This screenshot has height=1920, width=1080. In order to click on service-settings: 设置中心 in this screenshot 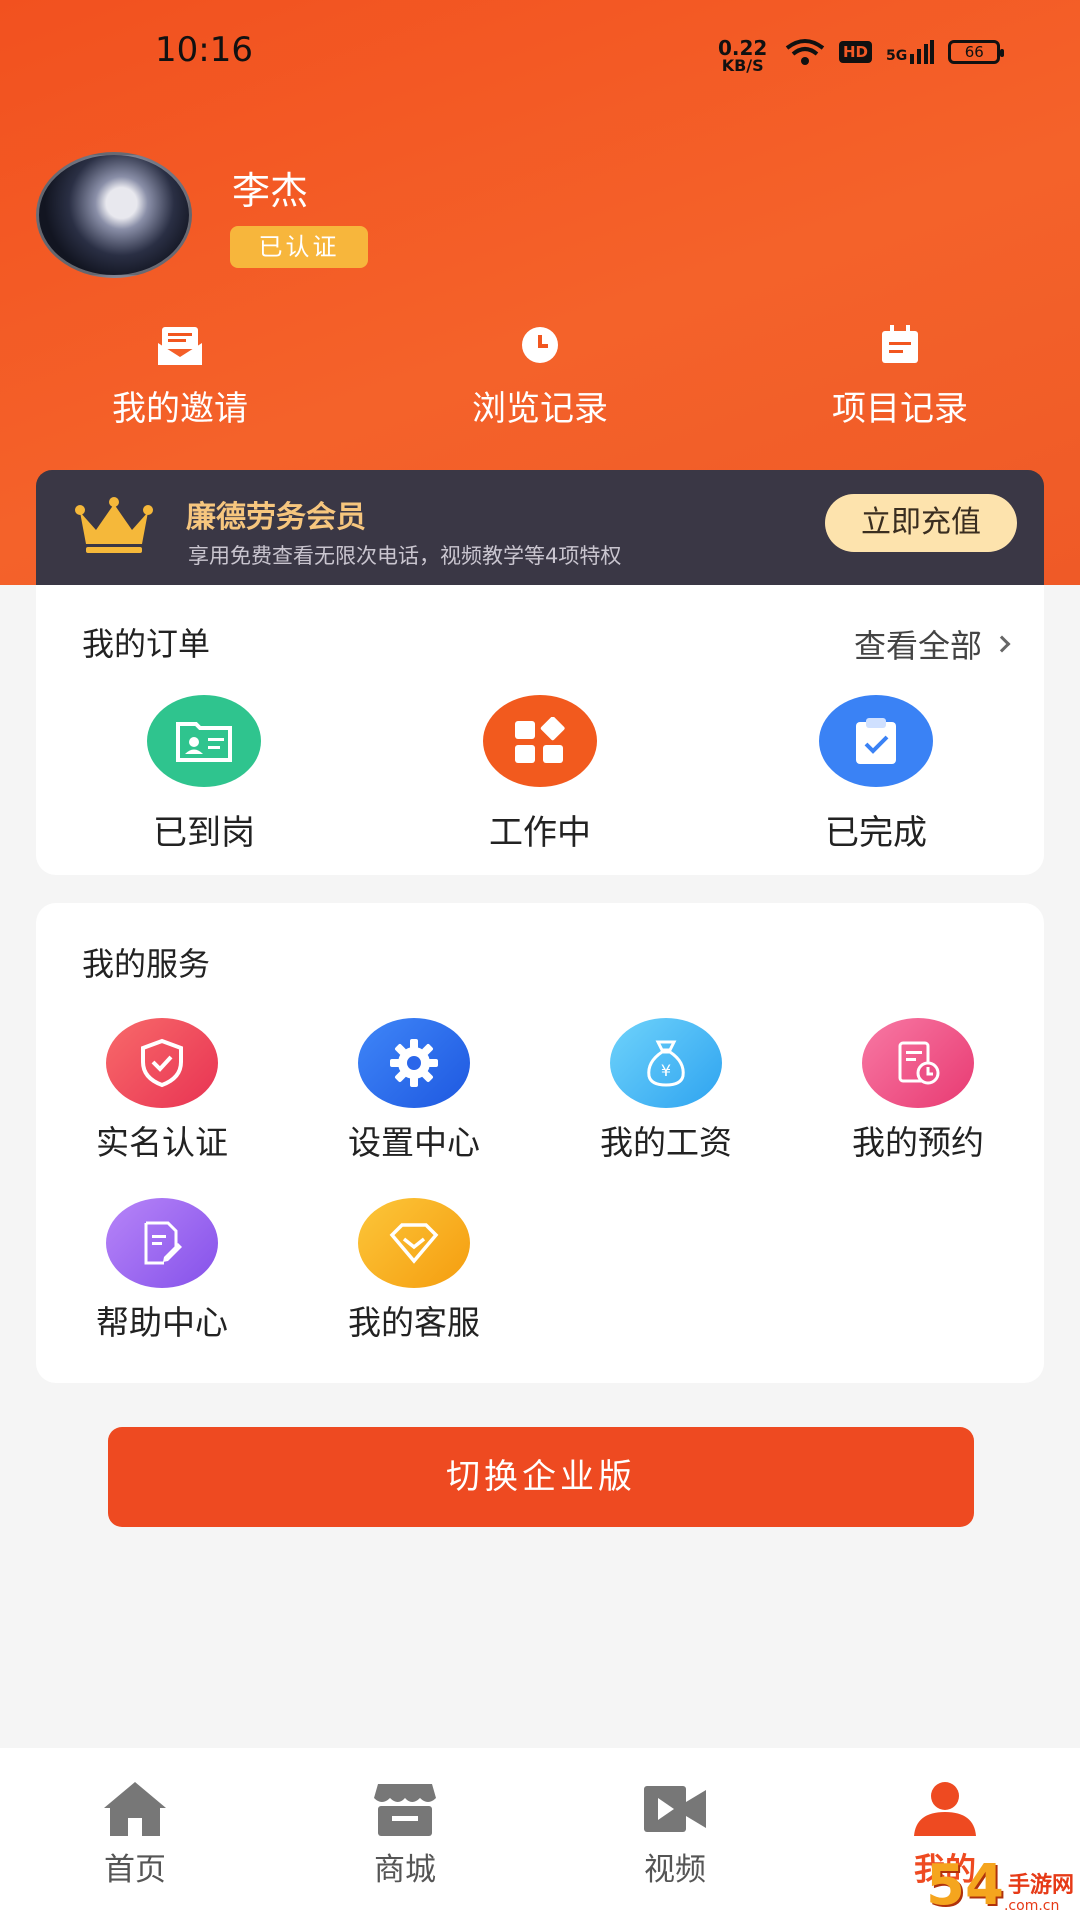, I will do `click(414, 1091)`.